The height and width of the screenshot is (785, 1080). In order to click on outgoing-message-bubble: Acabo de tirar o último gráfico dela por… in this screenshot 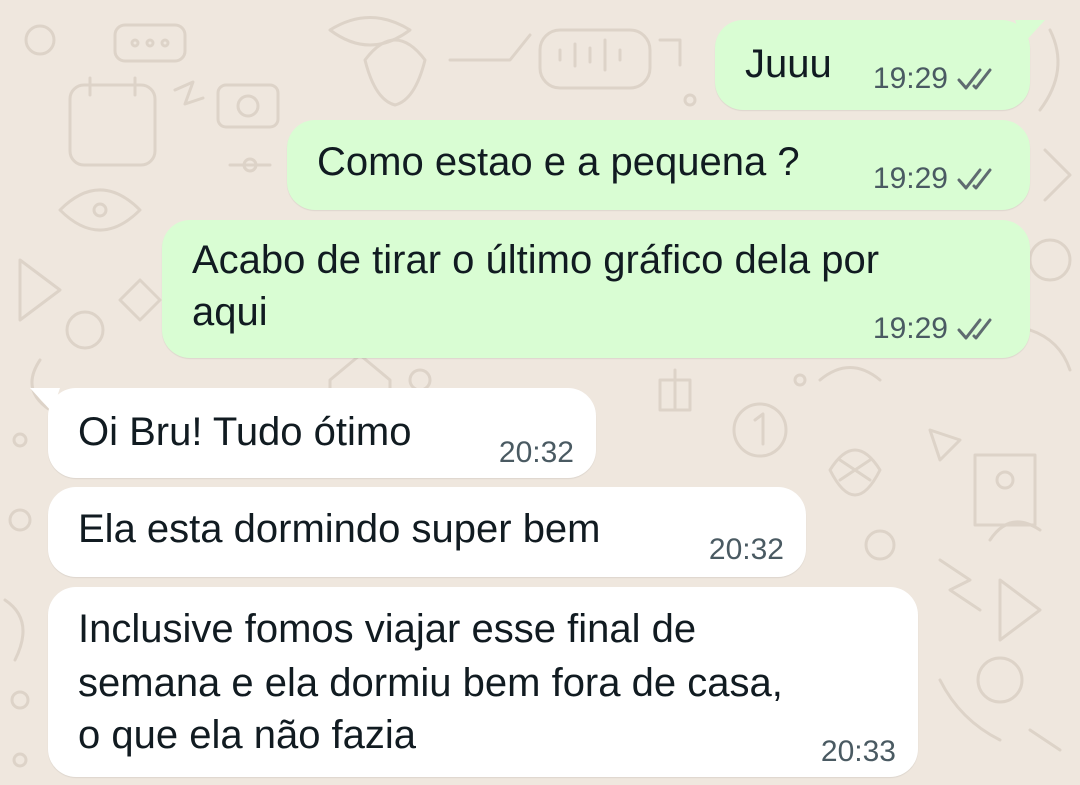, I will do `click(596, 289)`.